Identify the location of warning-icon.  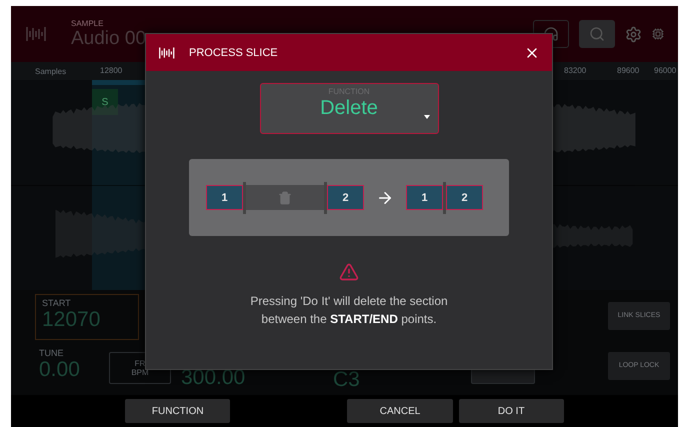
(349, 272).